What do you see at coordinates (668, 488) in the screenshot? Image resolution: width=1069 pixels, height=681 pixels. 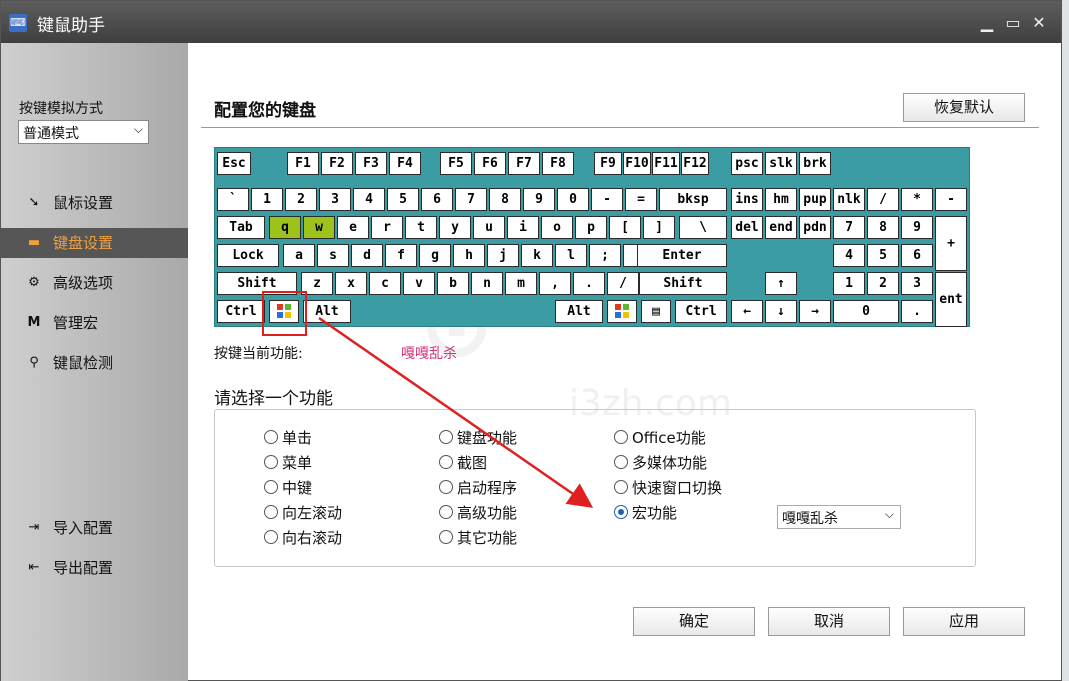 I see `option-window-switch: 快速窗口切换` at bounding box center [668, 488].